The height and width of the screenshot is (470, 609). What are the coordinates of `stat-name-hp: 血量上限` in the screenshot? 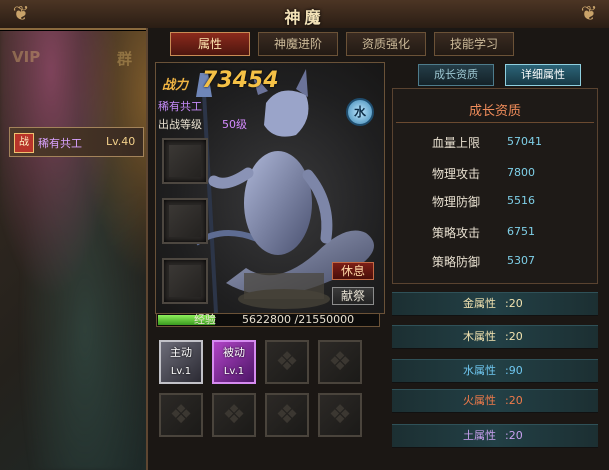 It's located at (456, 143).